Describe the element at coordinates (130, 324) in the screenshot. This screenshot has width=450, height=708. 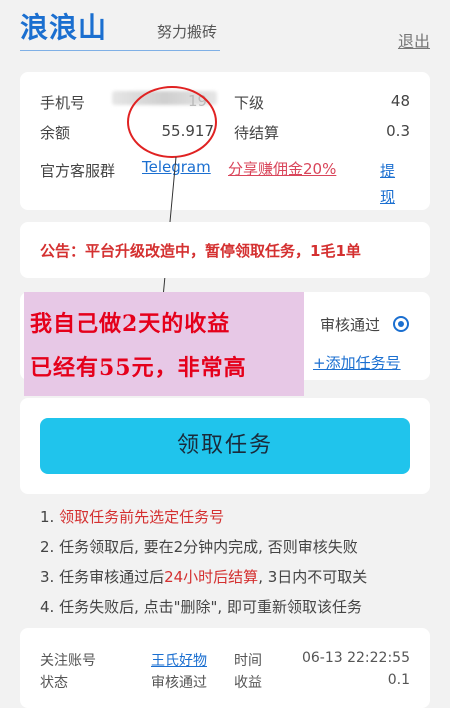
I see `promo-line-1: 我自己做2天的收益` at that location.